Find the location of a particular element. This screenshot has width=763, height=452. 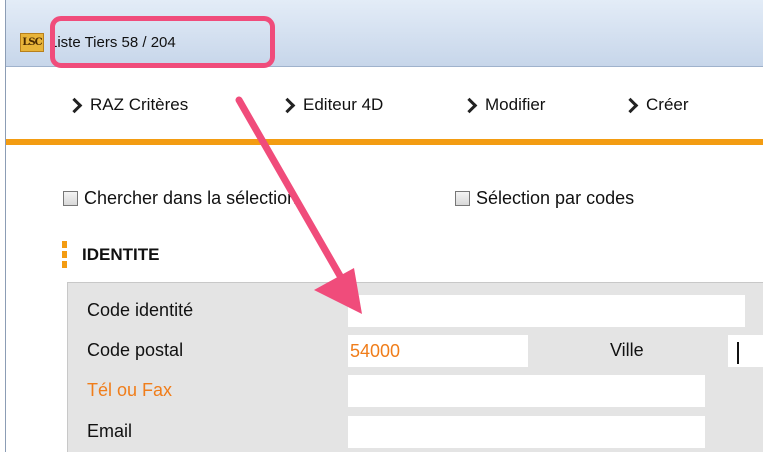

email-input is located at coordinates (526, 432).